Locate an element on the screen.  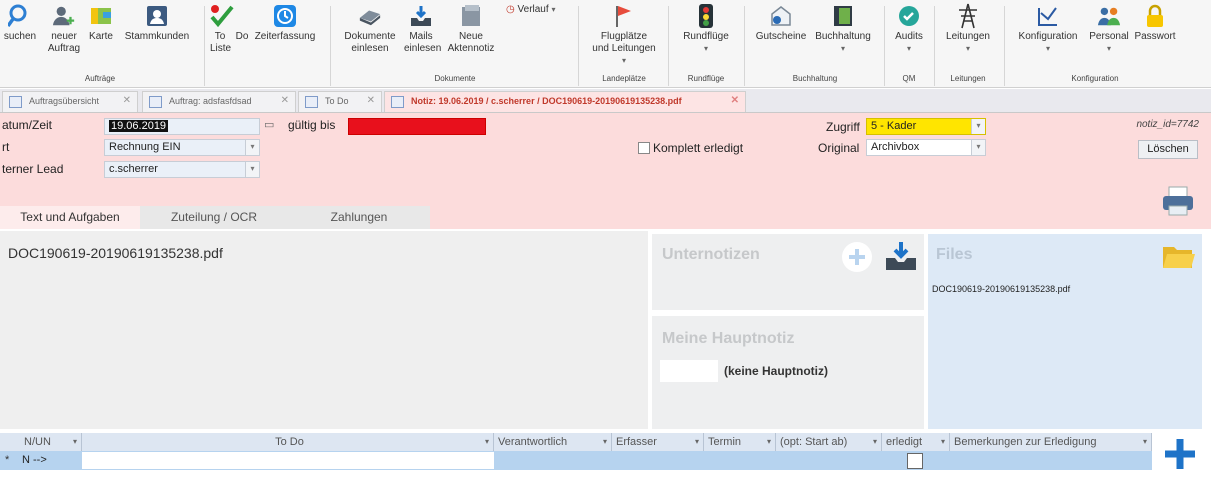
add-user-icon is located at coordinates (64, 16).